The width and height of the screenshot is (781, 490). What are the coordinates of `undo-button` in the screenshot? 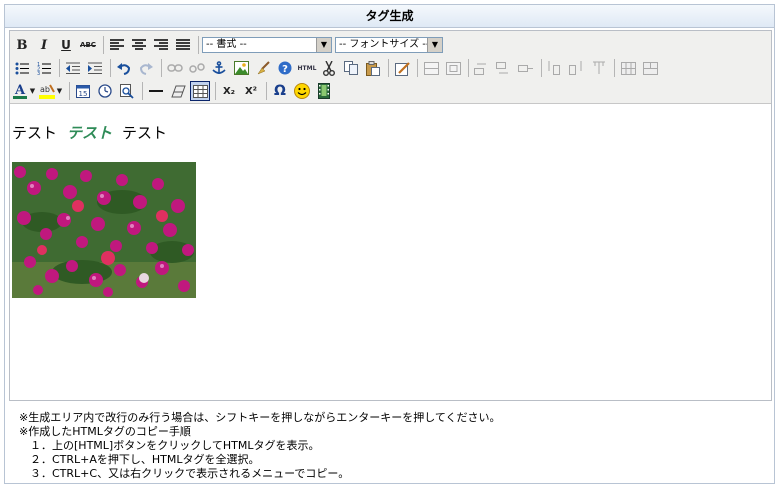 It's located at (124, 68).